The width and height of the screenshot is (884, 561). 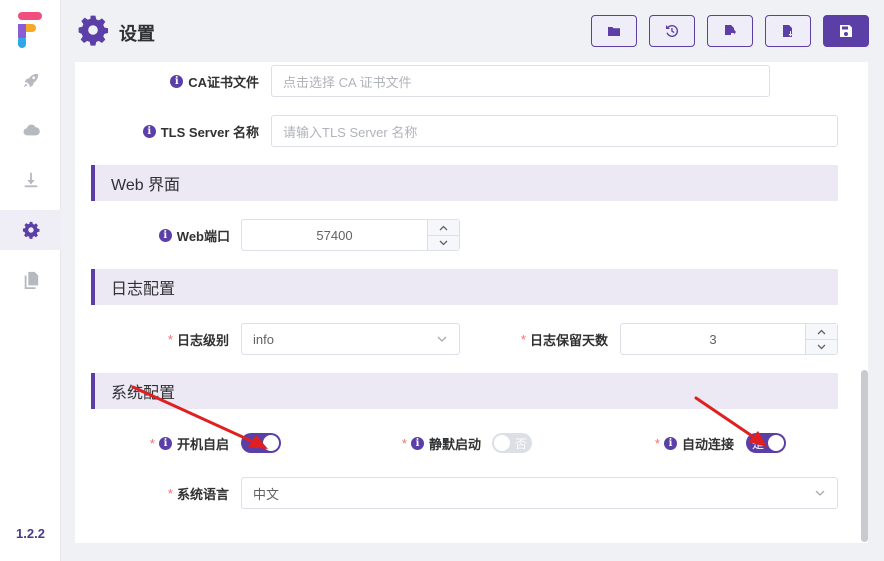 I want to click on log-days-input: 3, so click(x=729, y=339).